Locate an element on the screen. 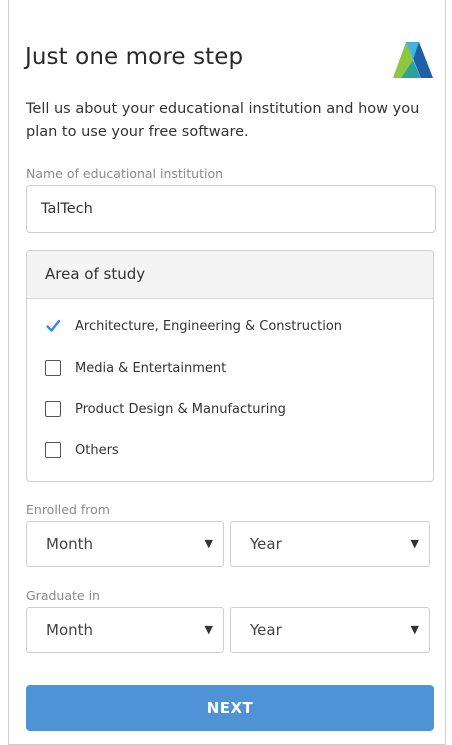  study-option-aec: Architecture, Engineering & Construction is located at coordinates (193, 326).